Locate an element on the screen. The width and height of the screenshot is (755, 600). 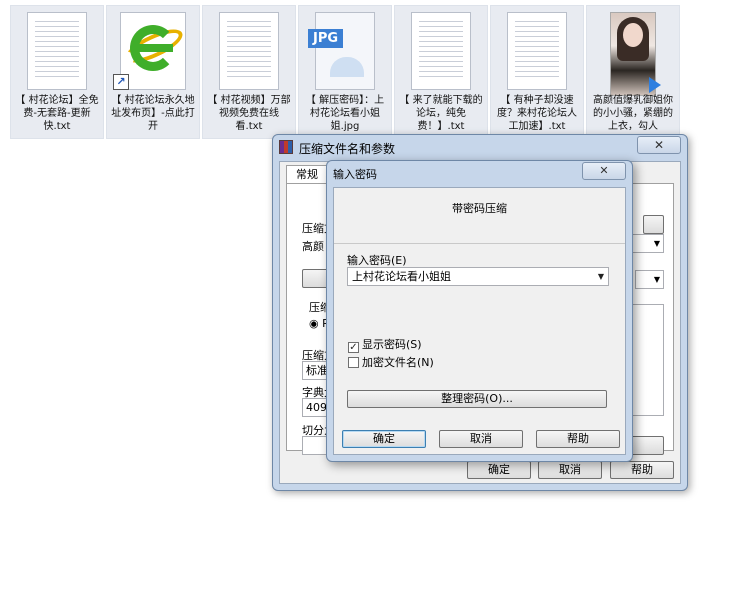
encrypt-filenames-checkbox: 加密文件名(N) is located at coordinates (391, 361).